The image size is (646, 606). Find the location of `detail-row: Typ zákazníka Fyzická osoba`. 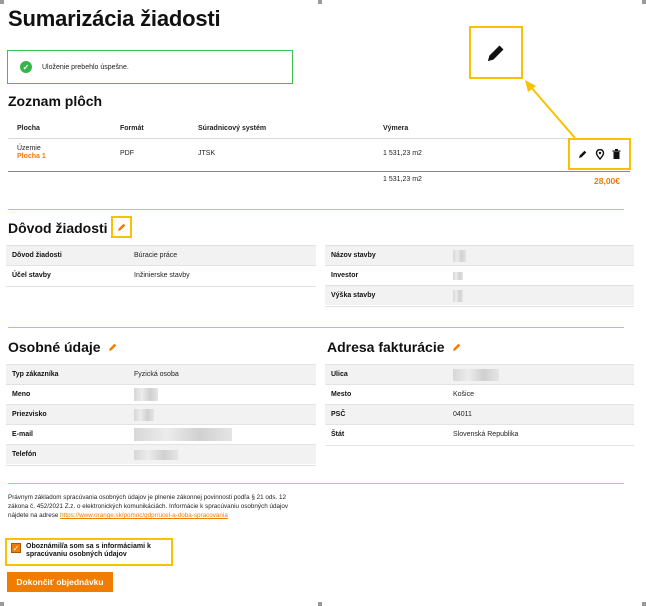

detail-row: Typ zákazníka Fyzická osoba is located at coordinates (161, 374).